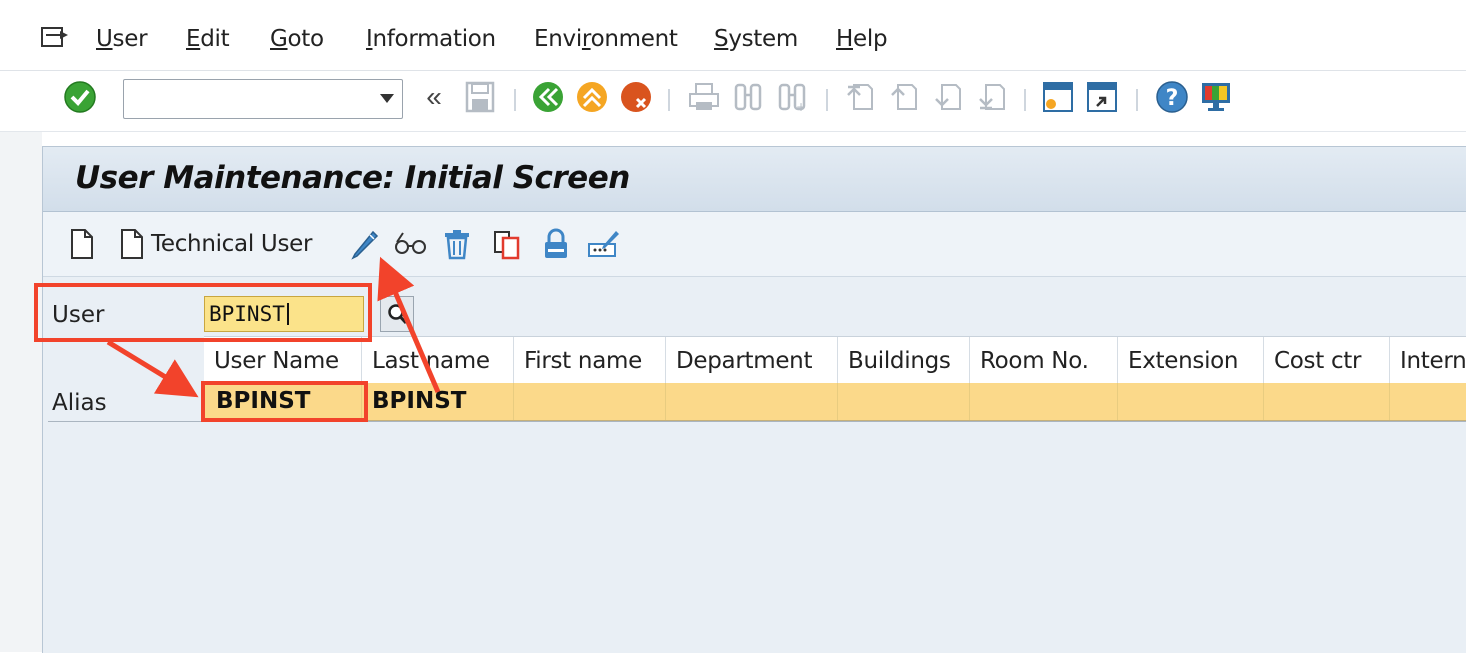 The height and width of the screenshot is (653, 1466). Describe the element at coordinates (752, 401) in the screenshot. I see `table-cell-department` at that location.